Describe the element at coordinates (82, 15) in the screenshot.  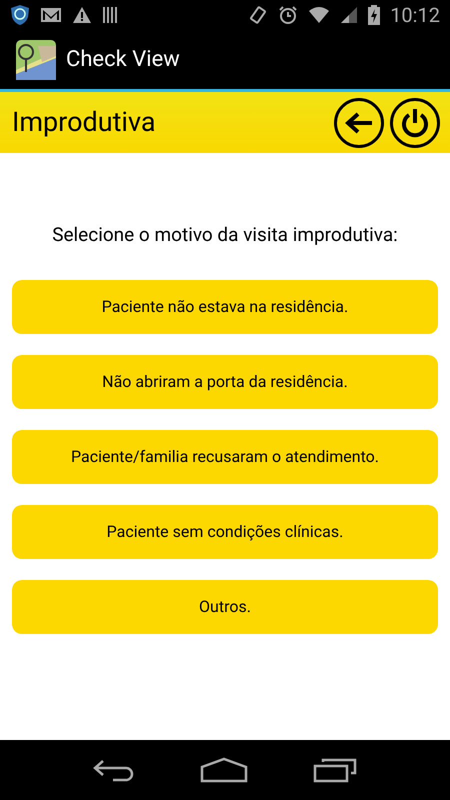
I see `warning-icon` at that location.